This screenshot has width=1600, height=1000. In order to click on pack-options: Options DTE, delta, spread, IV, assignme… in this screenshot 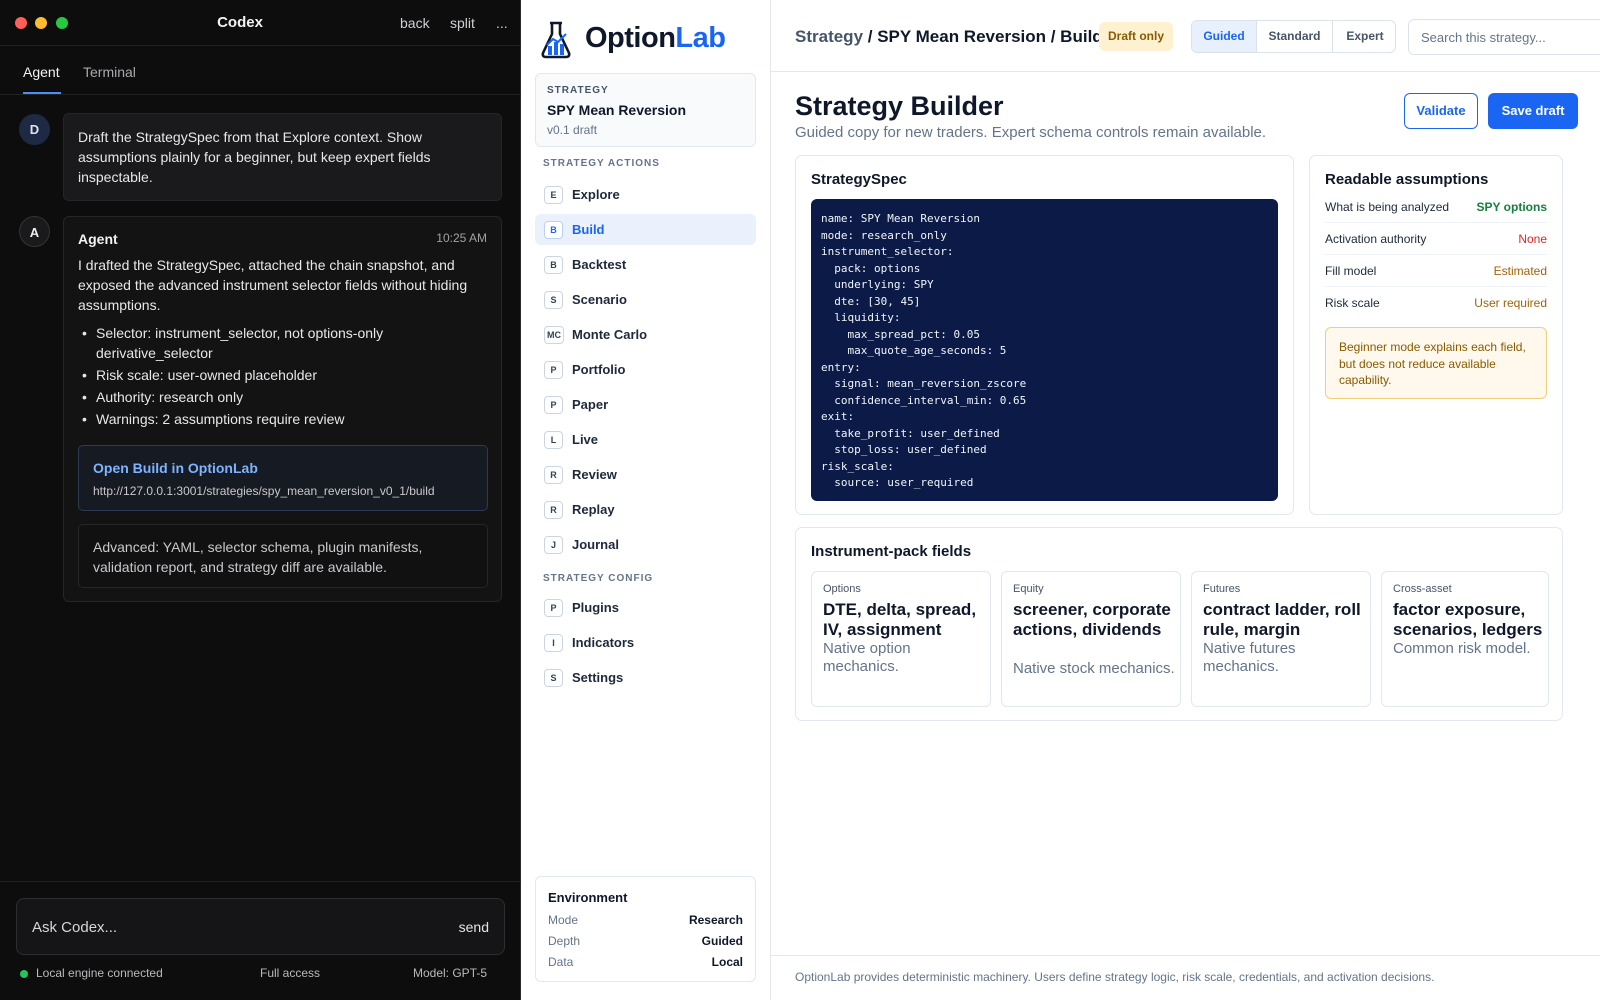, I will do `click(901, 639)`.